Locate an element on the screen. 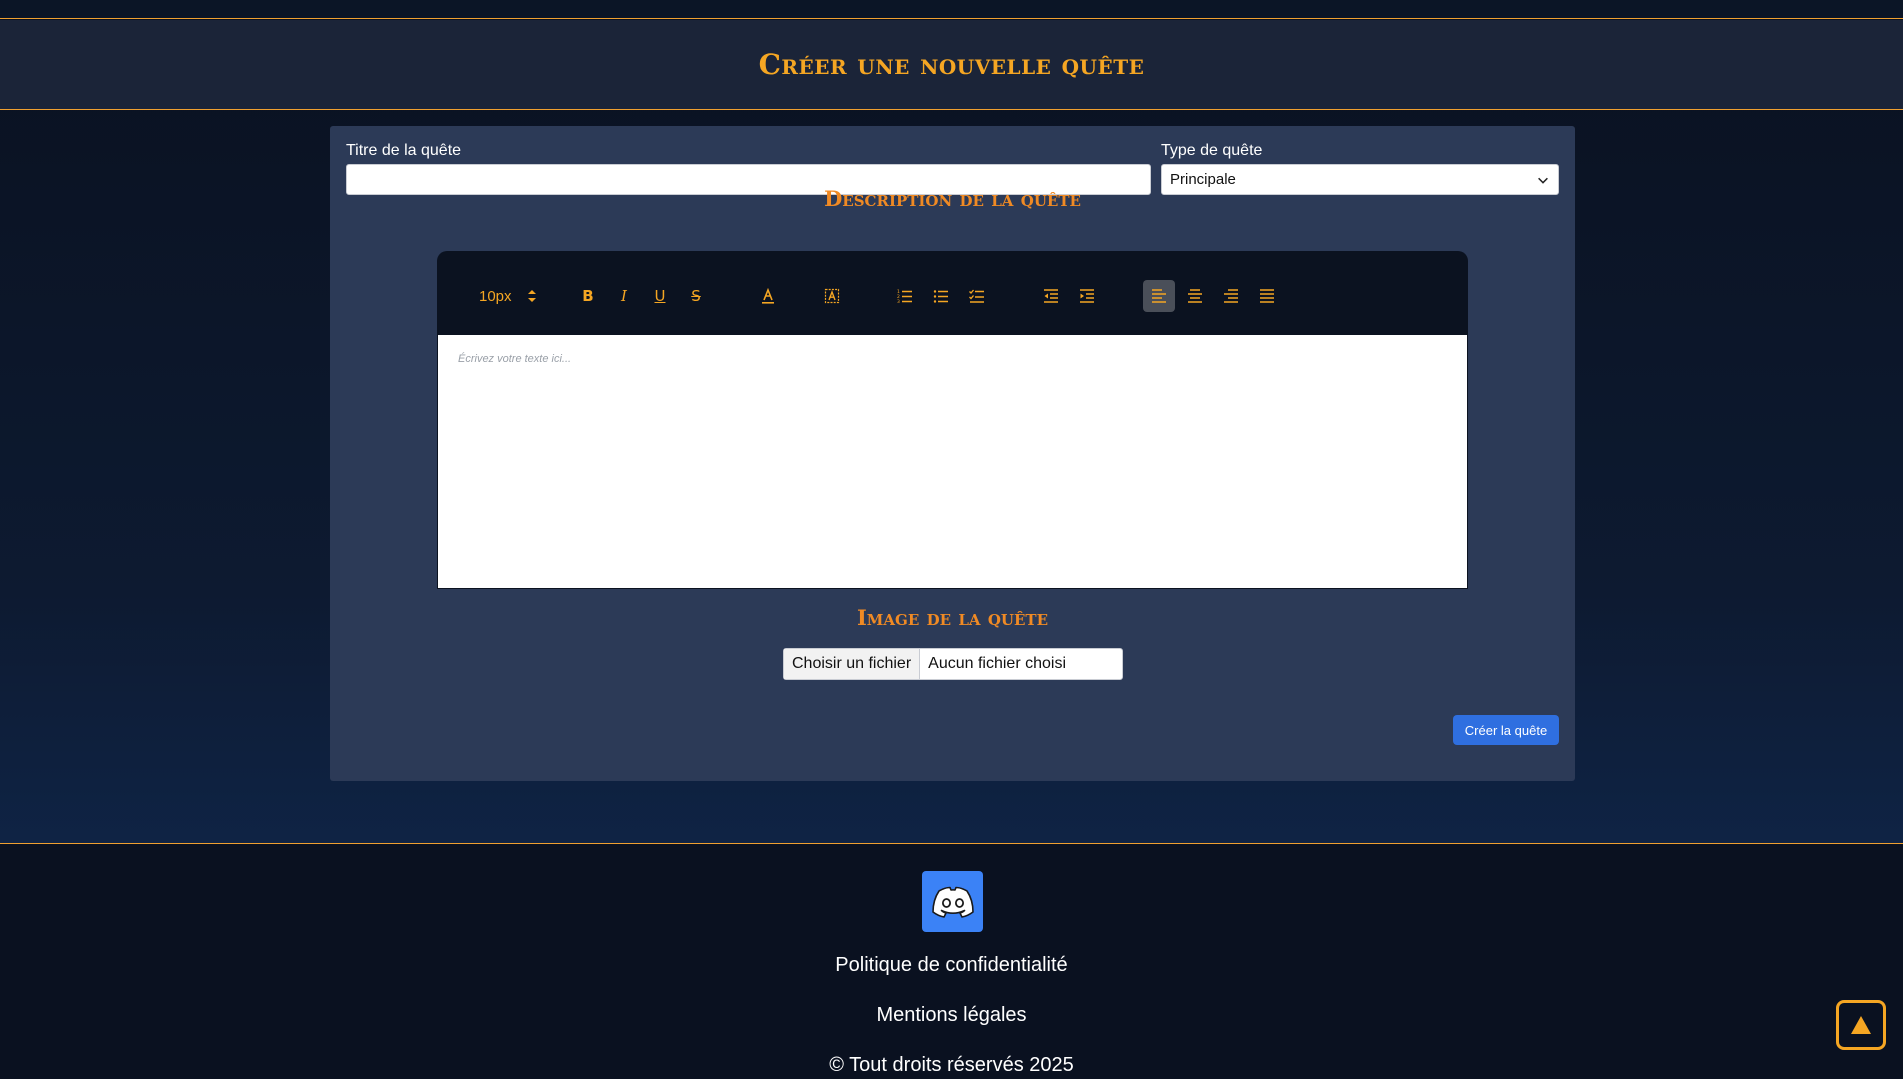 Image resolution: width=1903 pixels, height=1079 pixels. strikethrough-icon: S is located at coordinates (696, 296).